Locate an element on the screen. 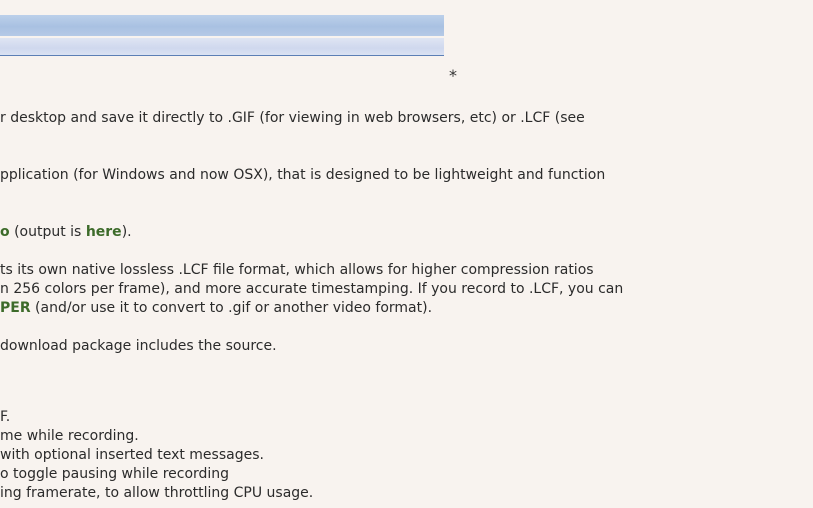  demo-line: o (output is here). is located at coordinates (66, 232).